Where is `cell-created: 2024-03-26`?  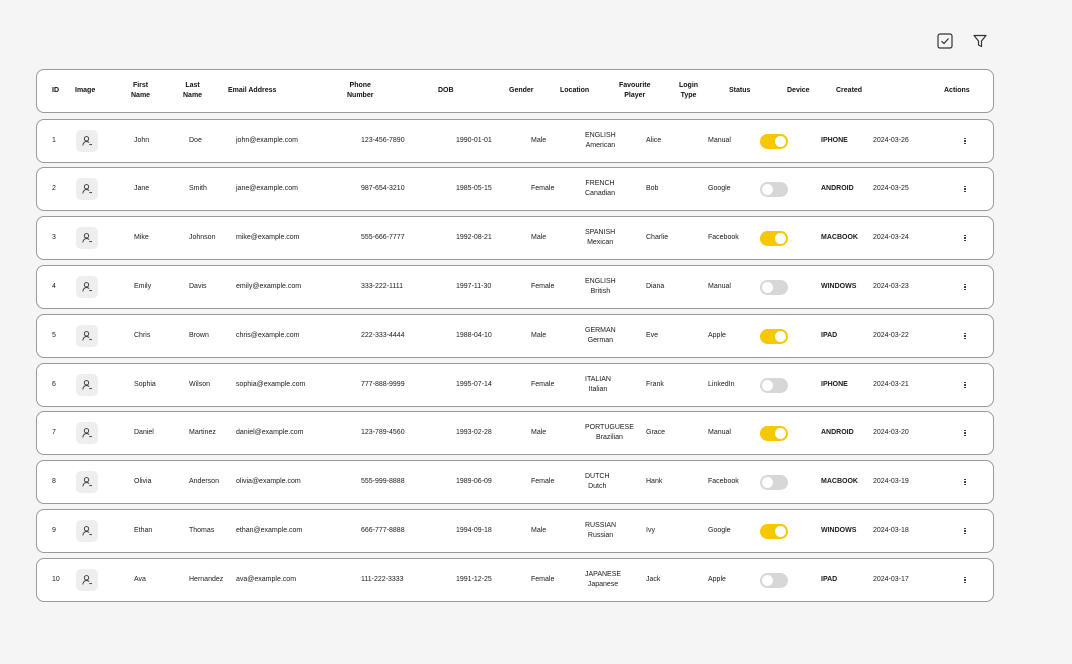
cell-created: 2024-03-26 is located at coordinates (891, 140).